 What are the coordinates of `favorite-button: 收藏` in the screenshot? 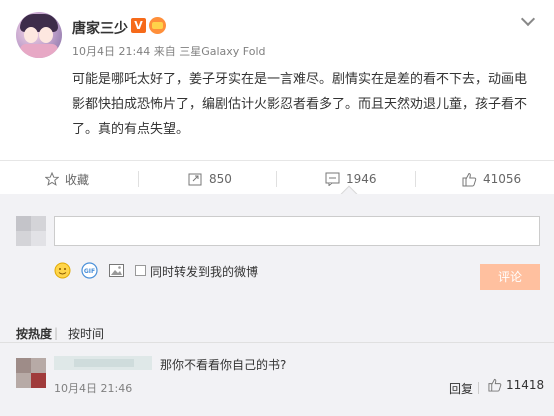 It's located at (67, 179).